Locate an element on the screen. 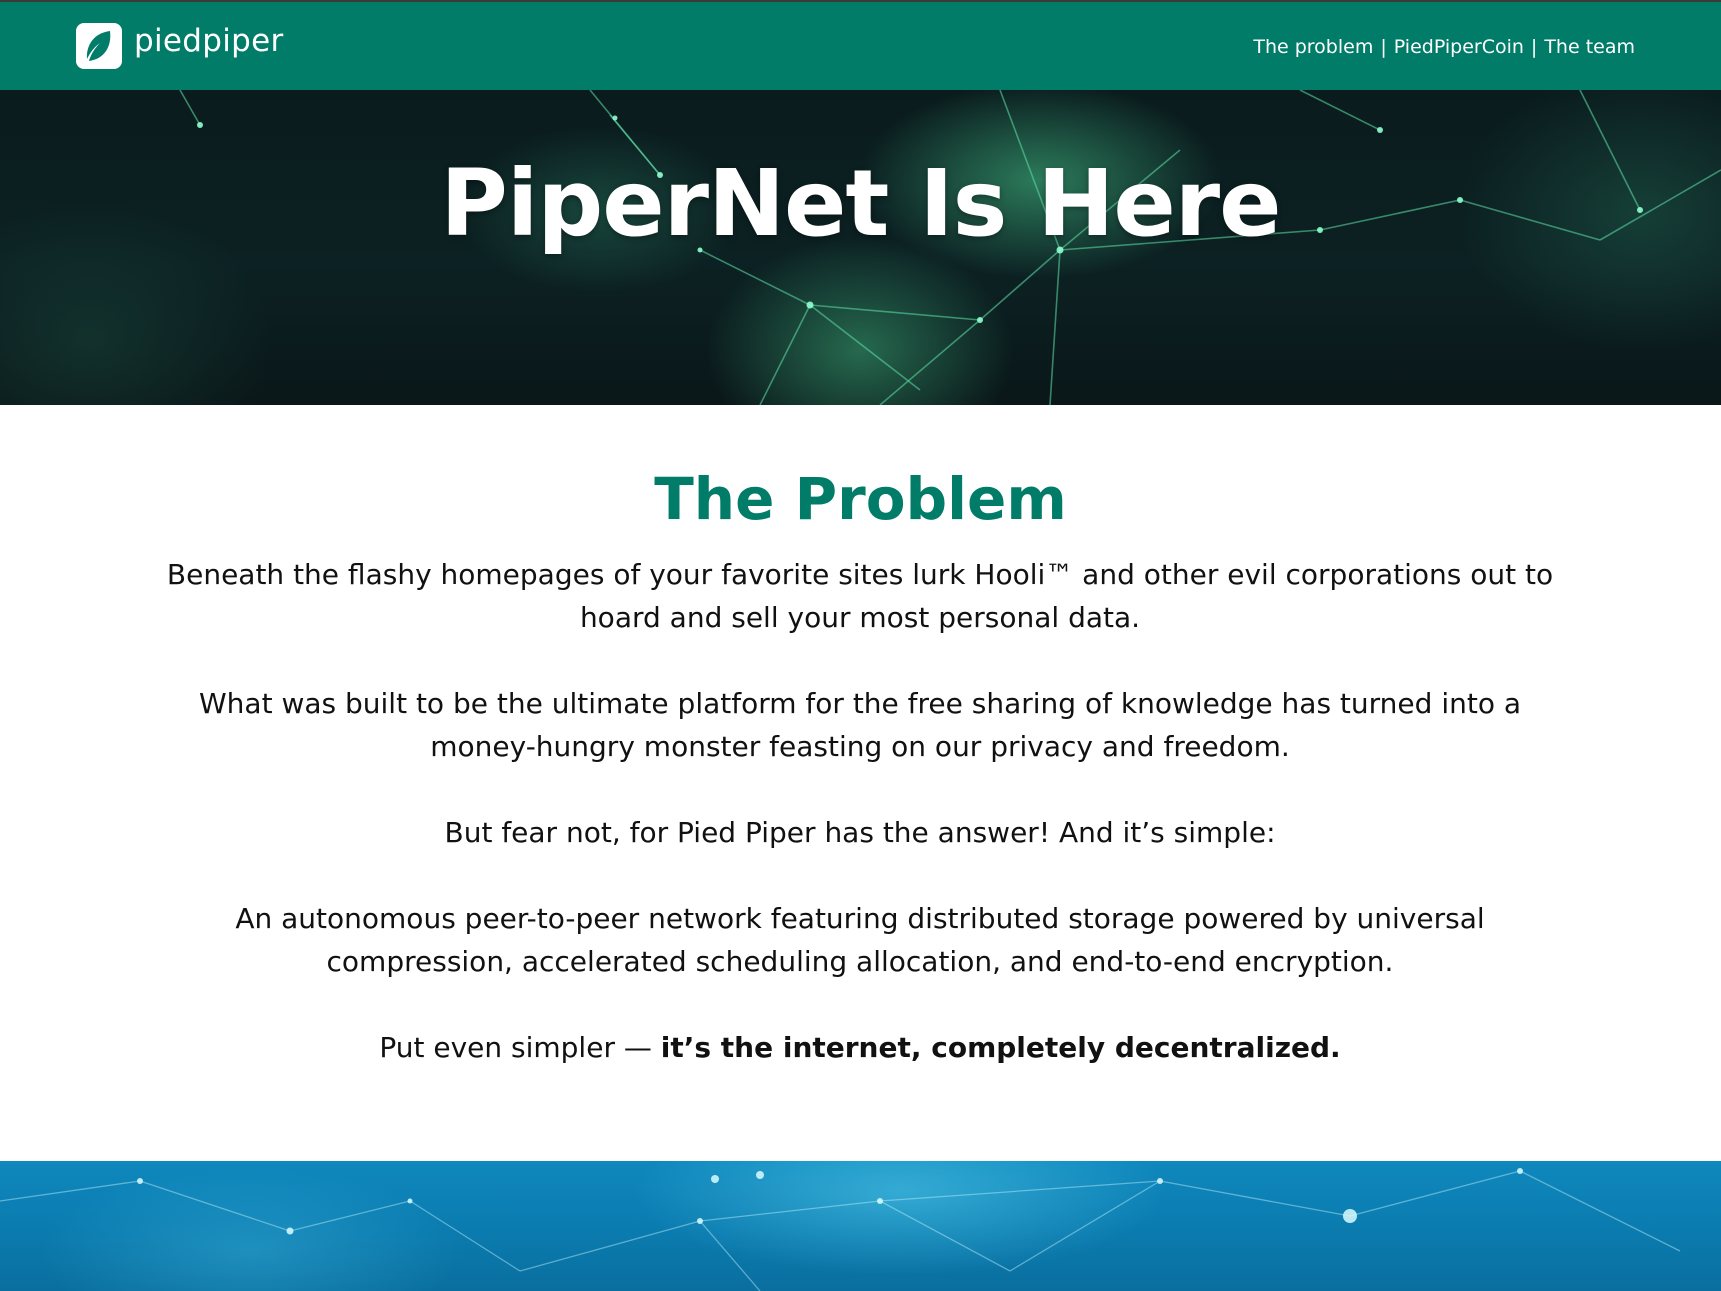 The image size is (1721, 1291). brand-home-link: piedpiper is located at coordinates (180, 46).